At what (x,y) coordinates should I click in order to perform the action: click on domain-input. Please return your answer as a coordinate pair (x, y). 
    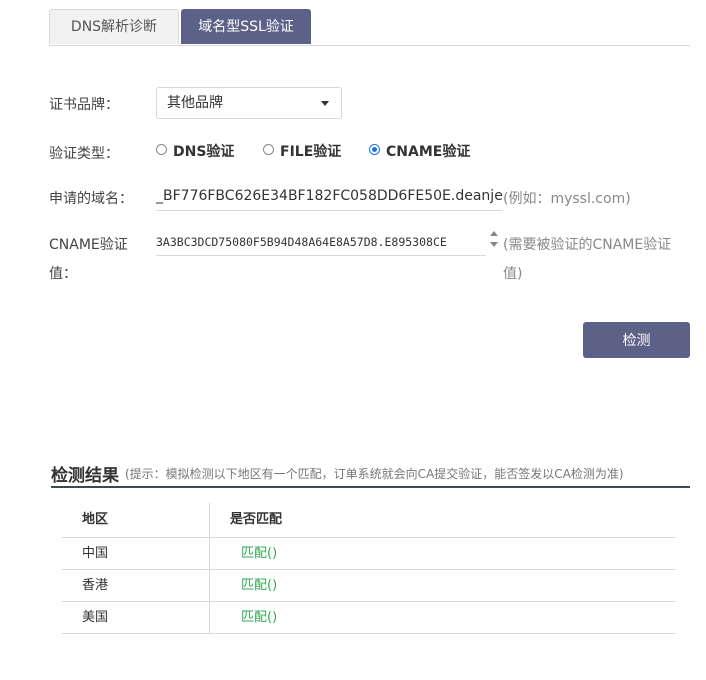
    Looking at the image, I should click on (329, 196).